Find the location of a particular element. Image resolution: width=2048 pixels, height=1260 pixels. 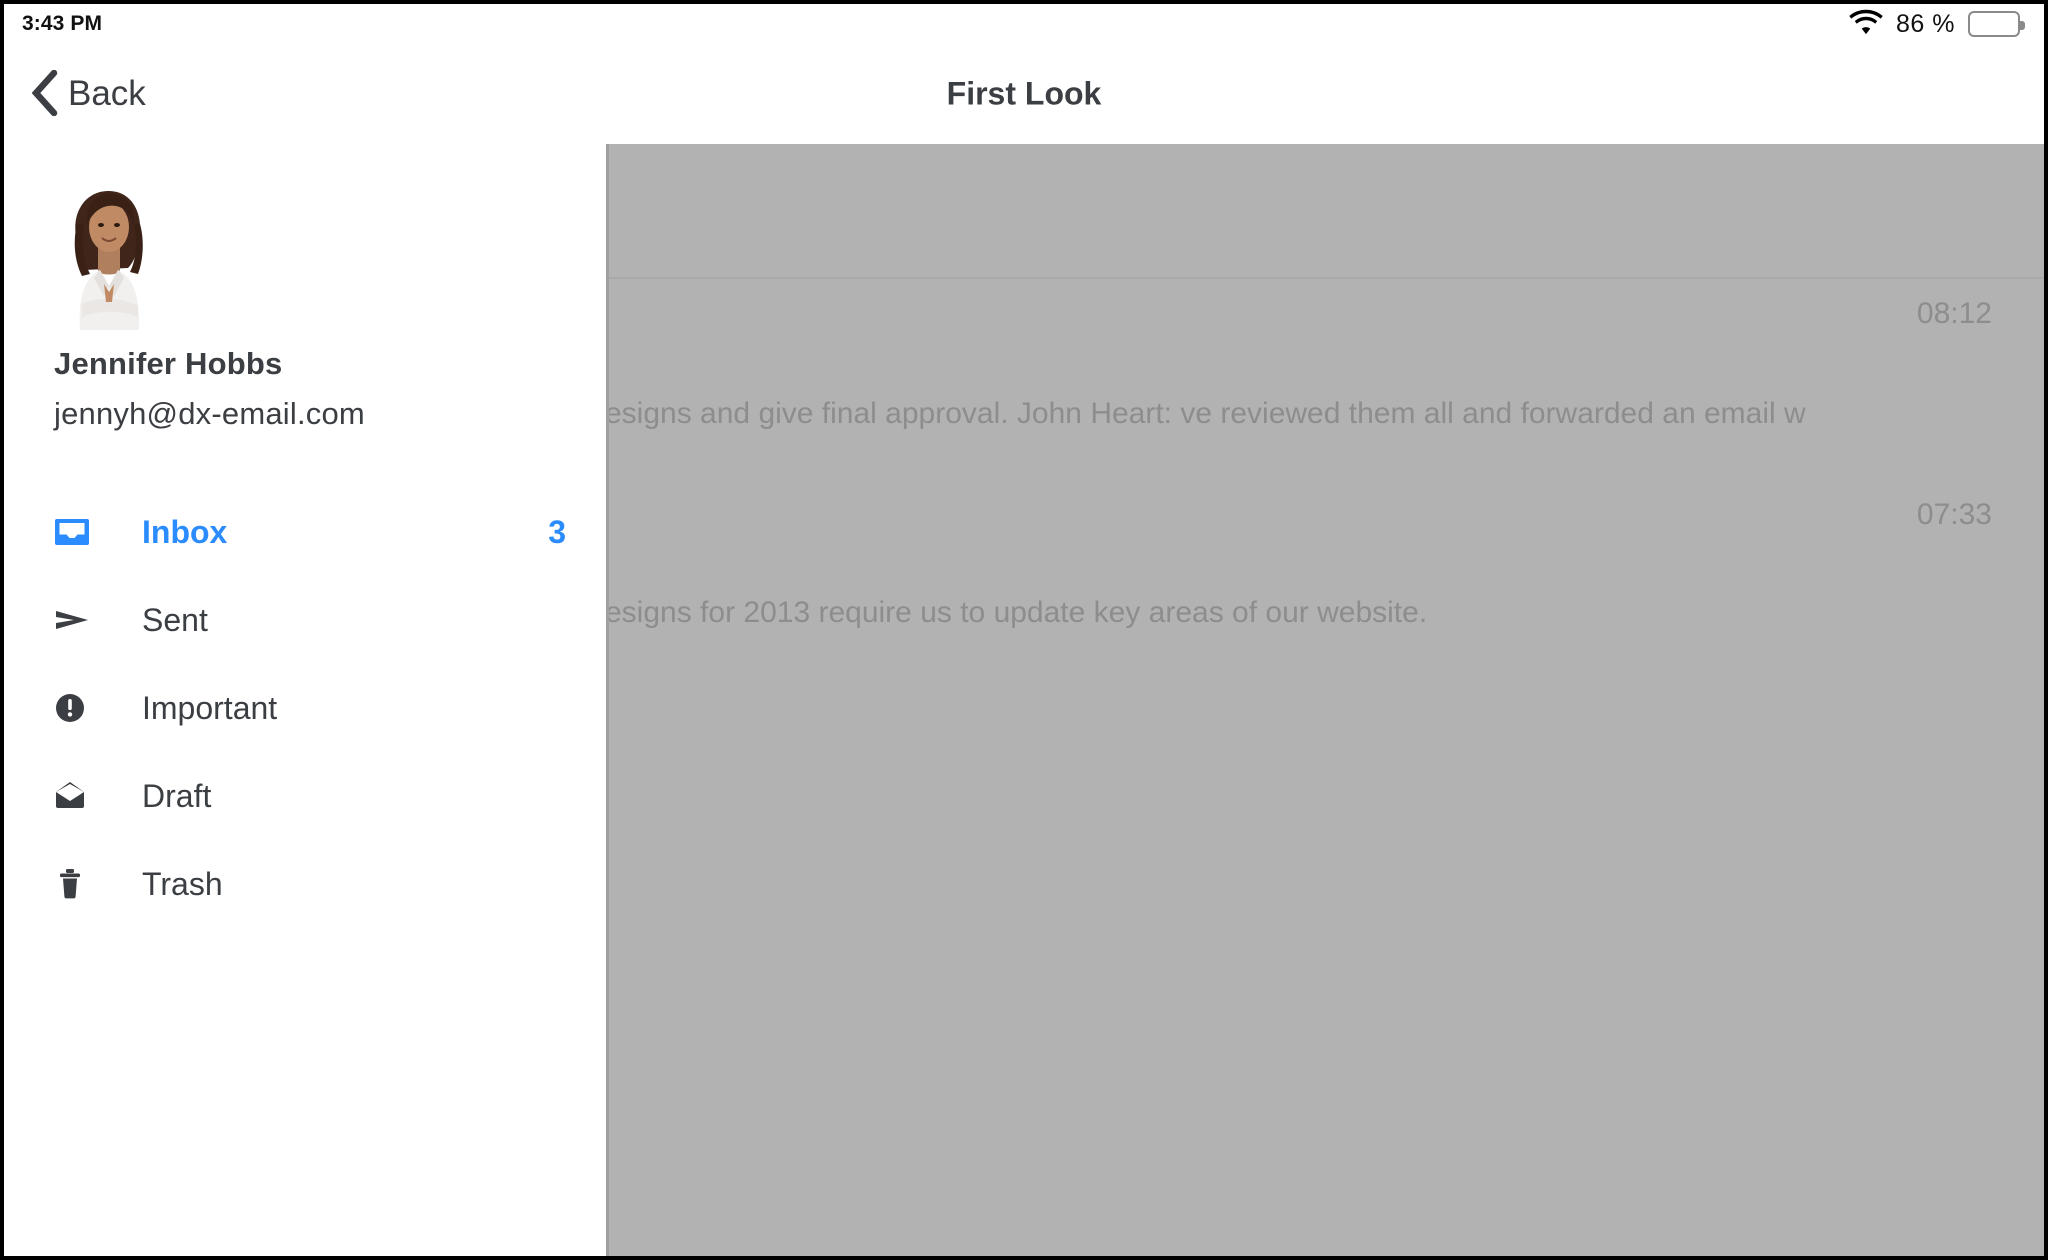

inbox-unread-badge: 3 is located at coordinates (557, 531).